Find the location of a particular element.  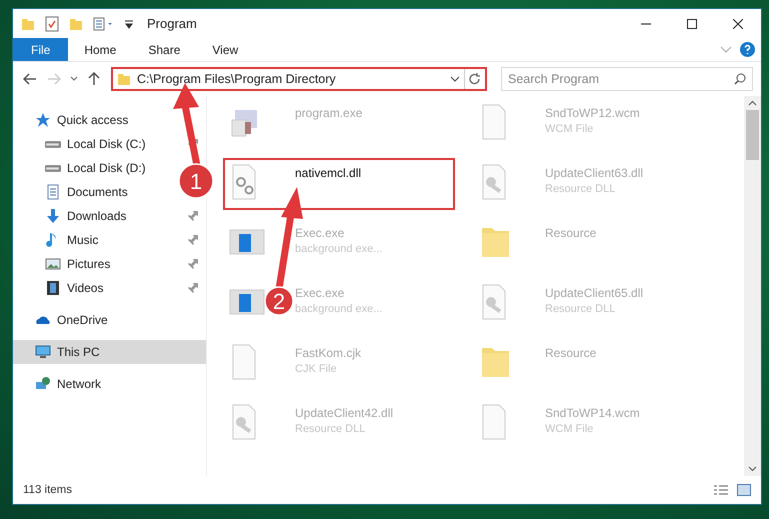

caret-icon is located at coordinates (74, 79).